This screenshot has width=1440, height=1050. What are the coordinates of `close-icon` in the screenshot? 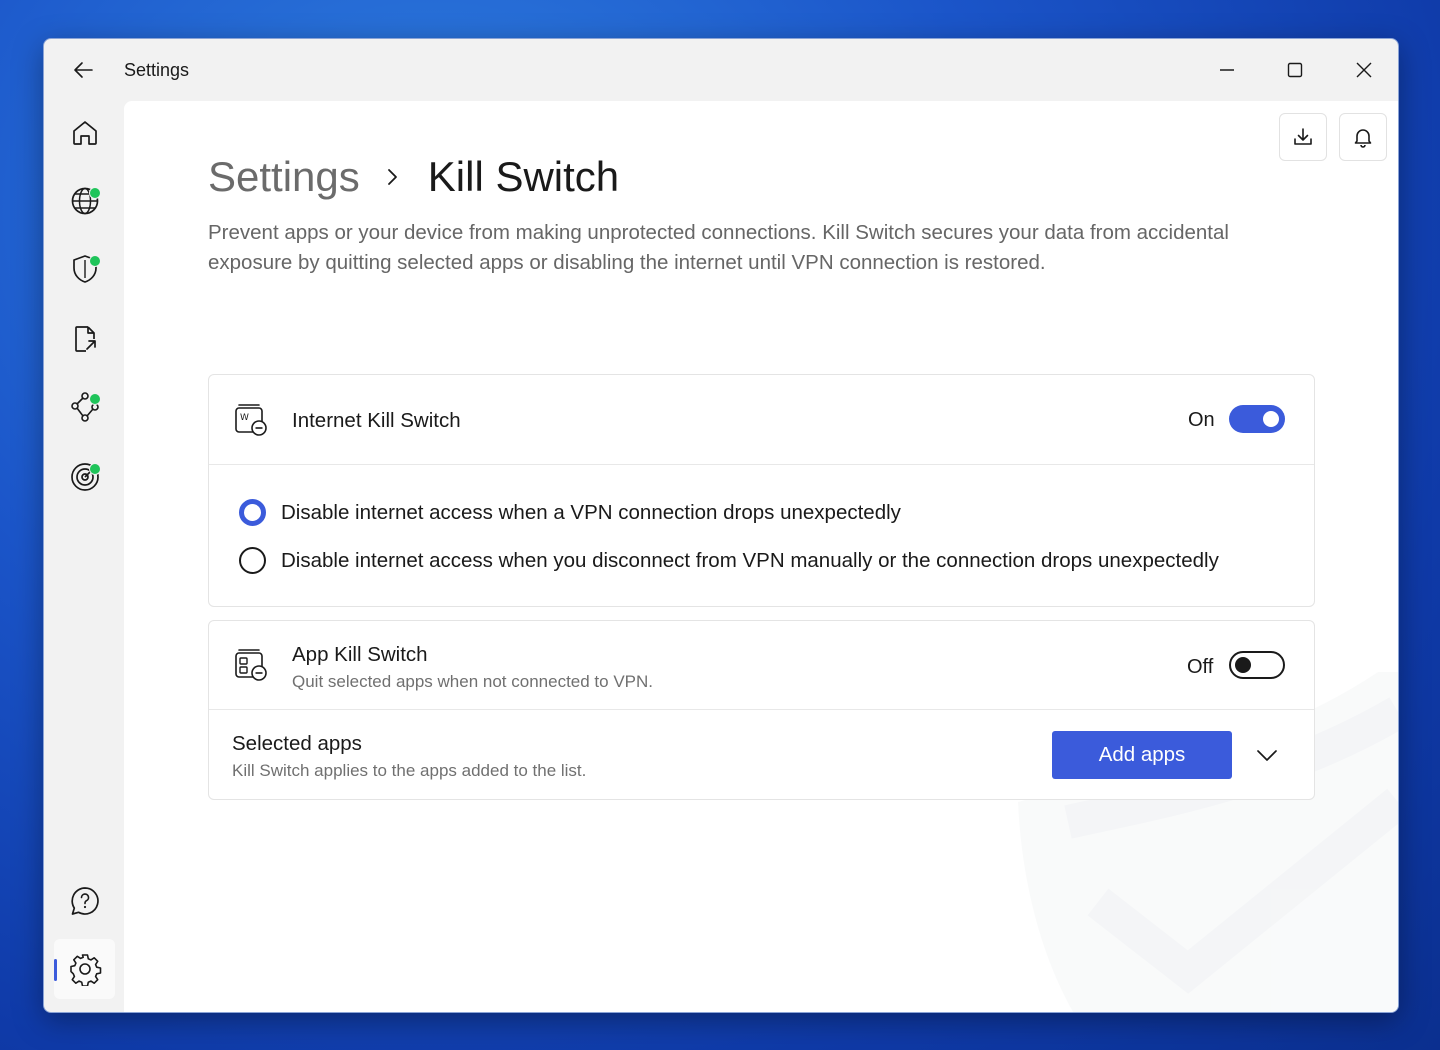 It's located at (1364, 70).